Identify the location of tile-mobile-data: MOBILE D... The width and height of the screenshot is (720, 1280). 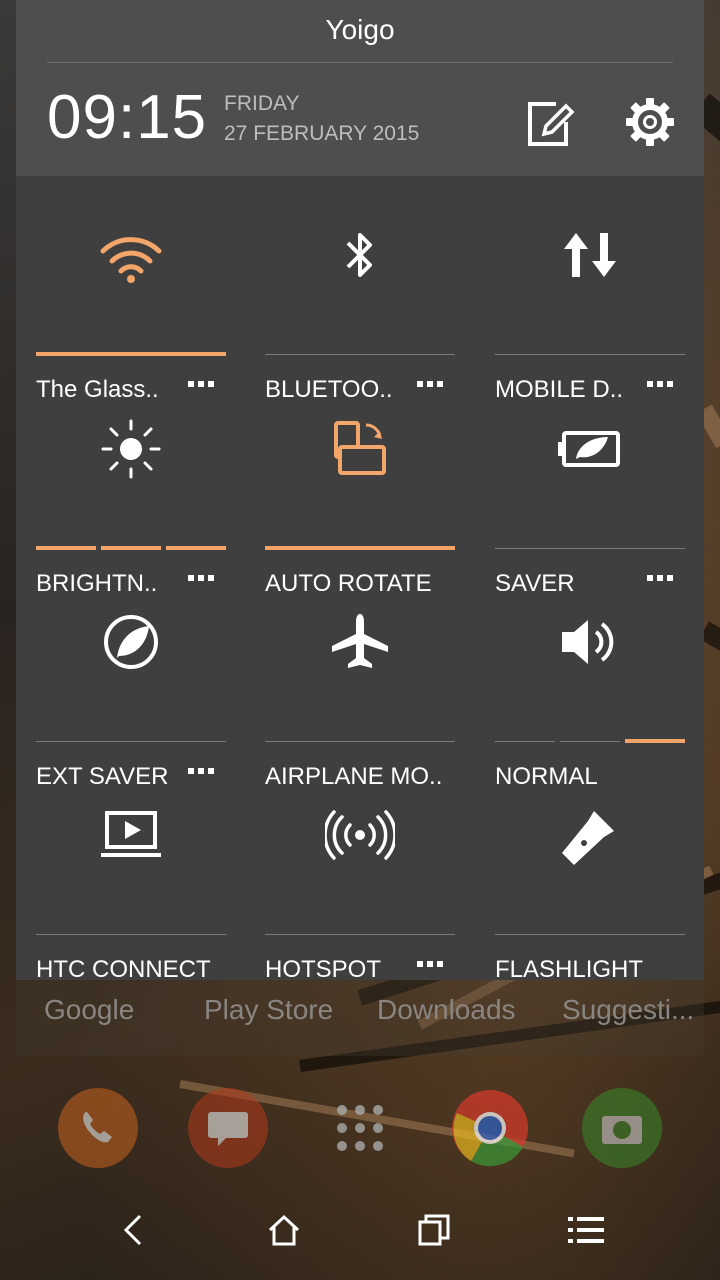
(590, 306).